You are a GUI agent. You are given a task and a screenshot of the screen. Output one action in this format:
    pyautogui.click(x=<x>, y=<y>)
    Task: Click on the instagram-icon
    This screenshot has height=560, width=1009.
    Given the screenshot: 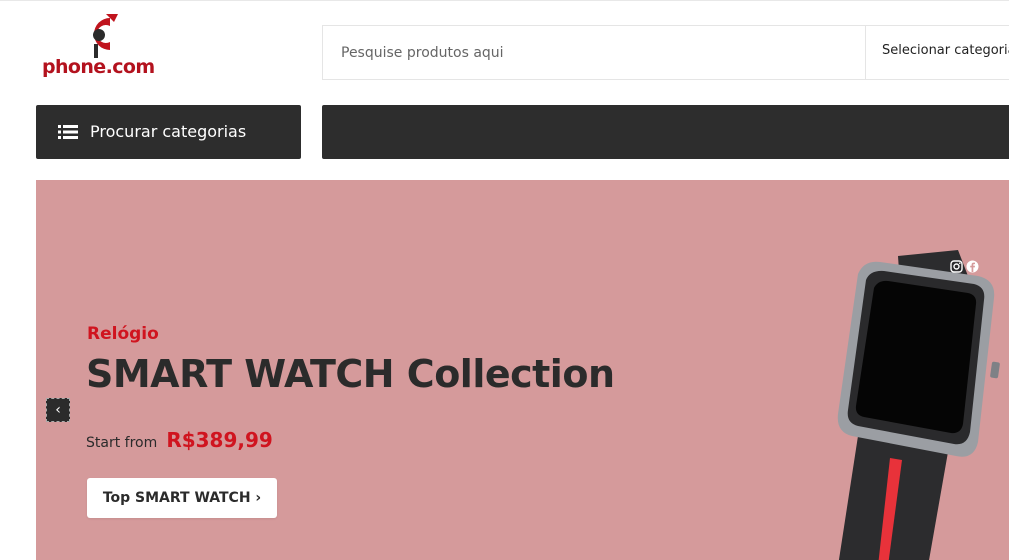 What is the action you would take?
    pyautogui.click(x=956, y=266)
    